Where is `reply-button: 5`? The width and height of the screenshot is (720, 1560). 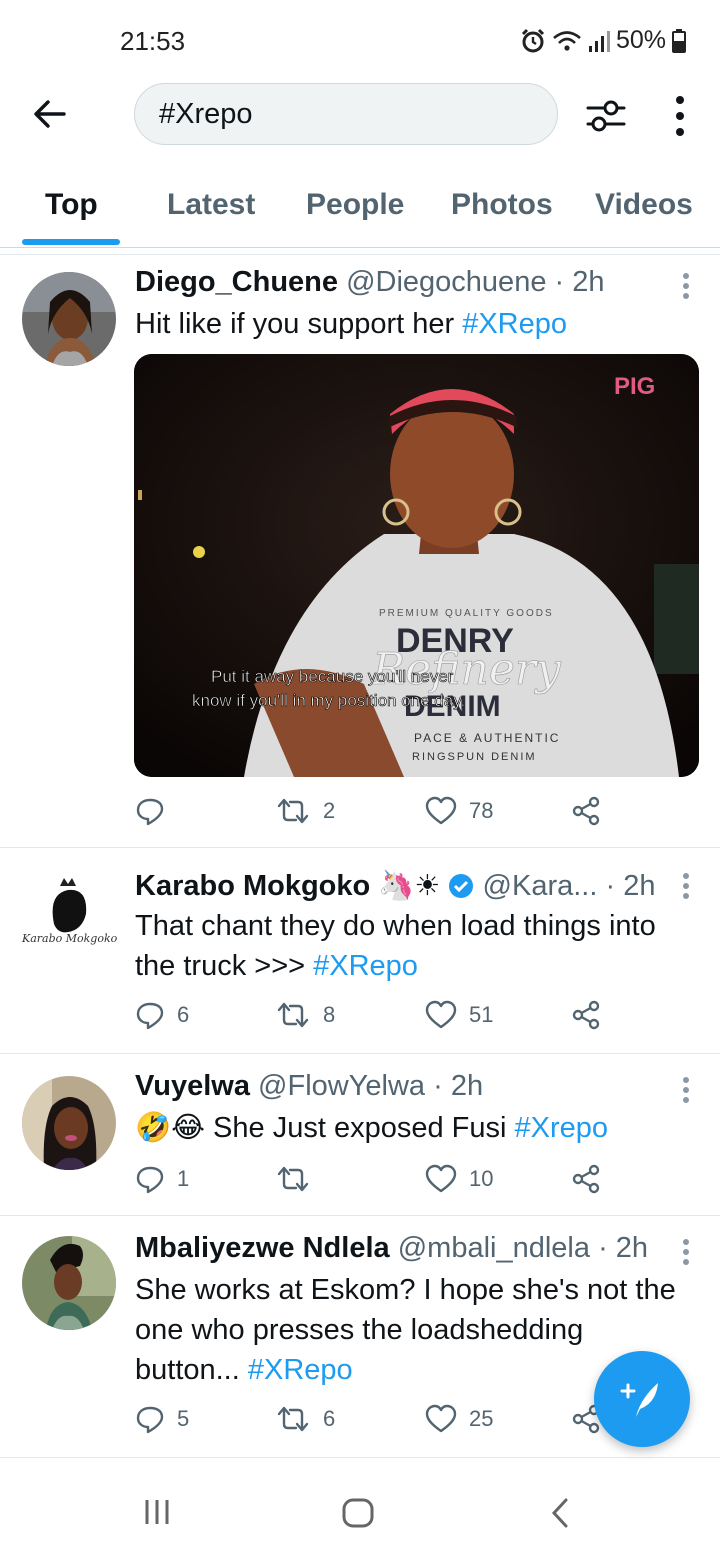 reply-button: 5 is located at coordinates (162, 1419).